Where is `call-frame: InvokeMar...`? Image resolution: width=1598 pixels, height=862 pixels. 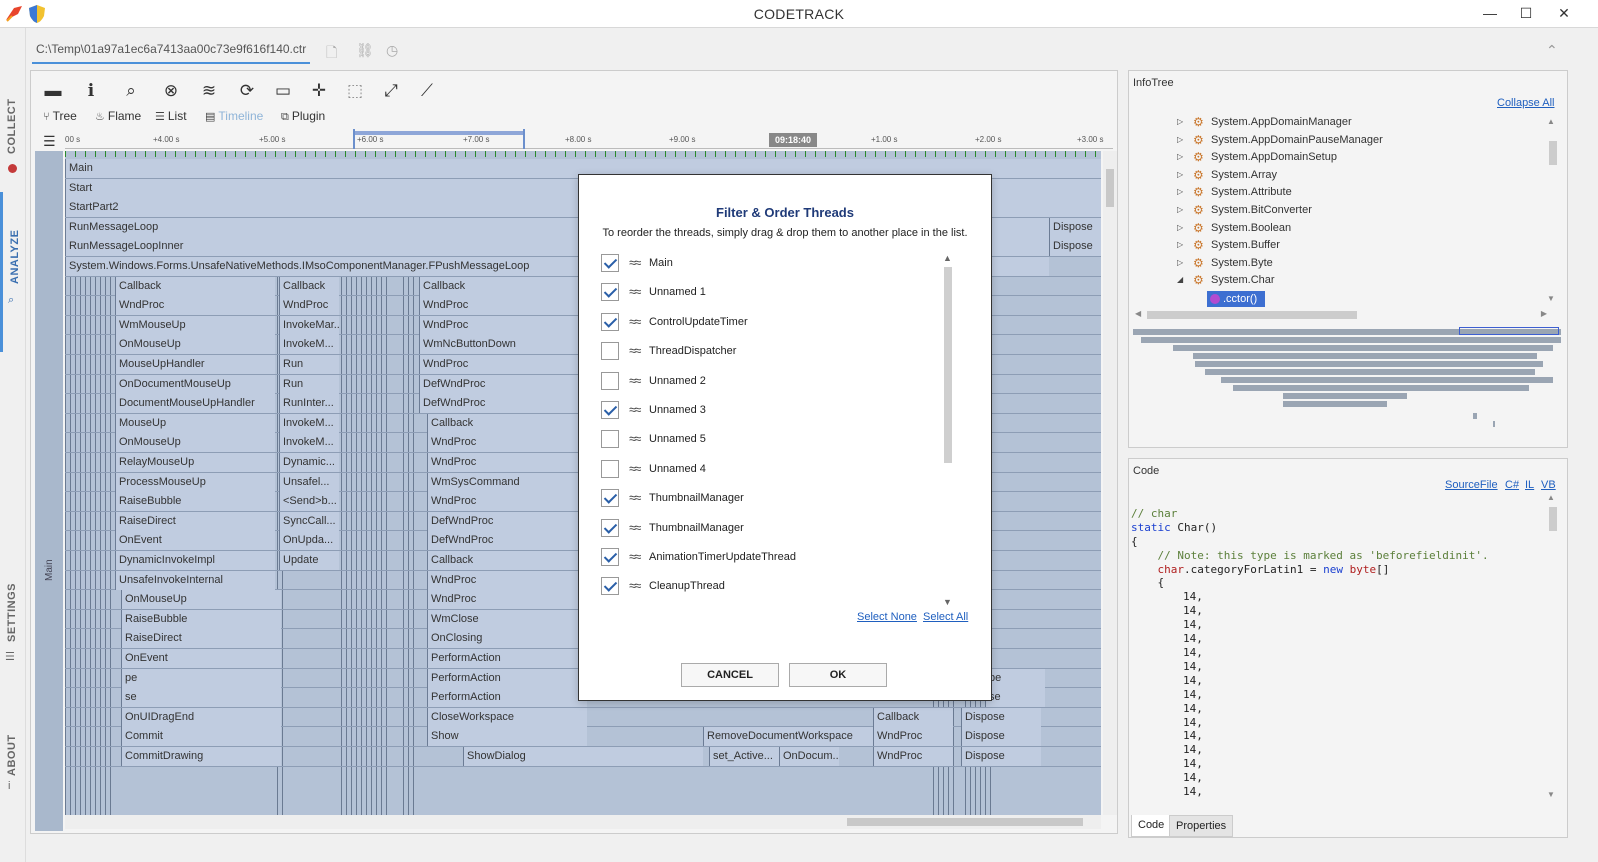
call-frame: InvokeMar... is located at coordinates (309, 325).